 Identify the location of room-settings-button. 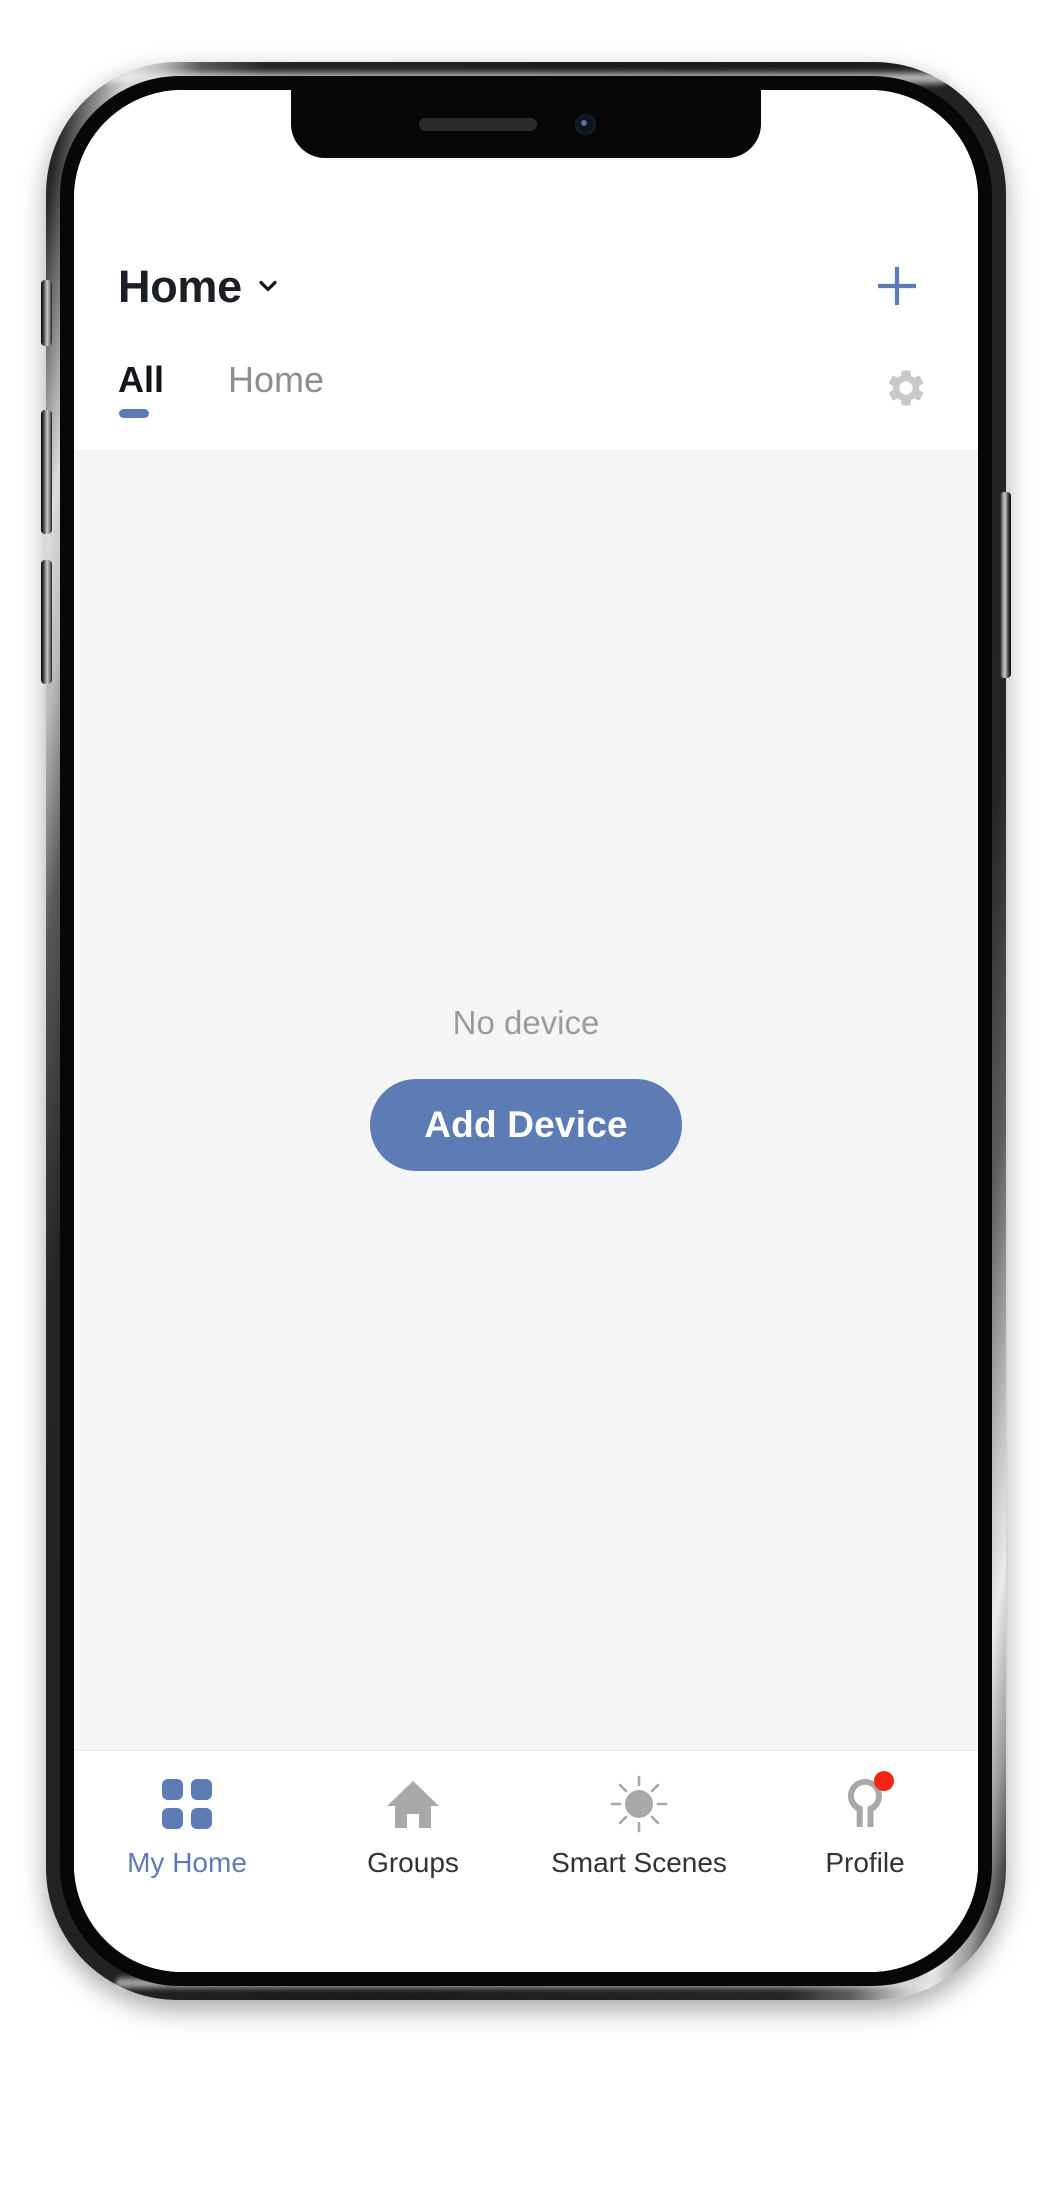
(906, 388).